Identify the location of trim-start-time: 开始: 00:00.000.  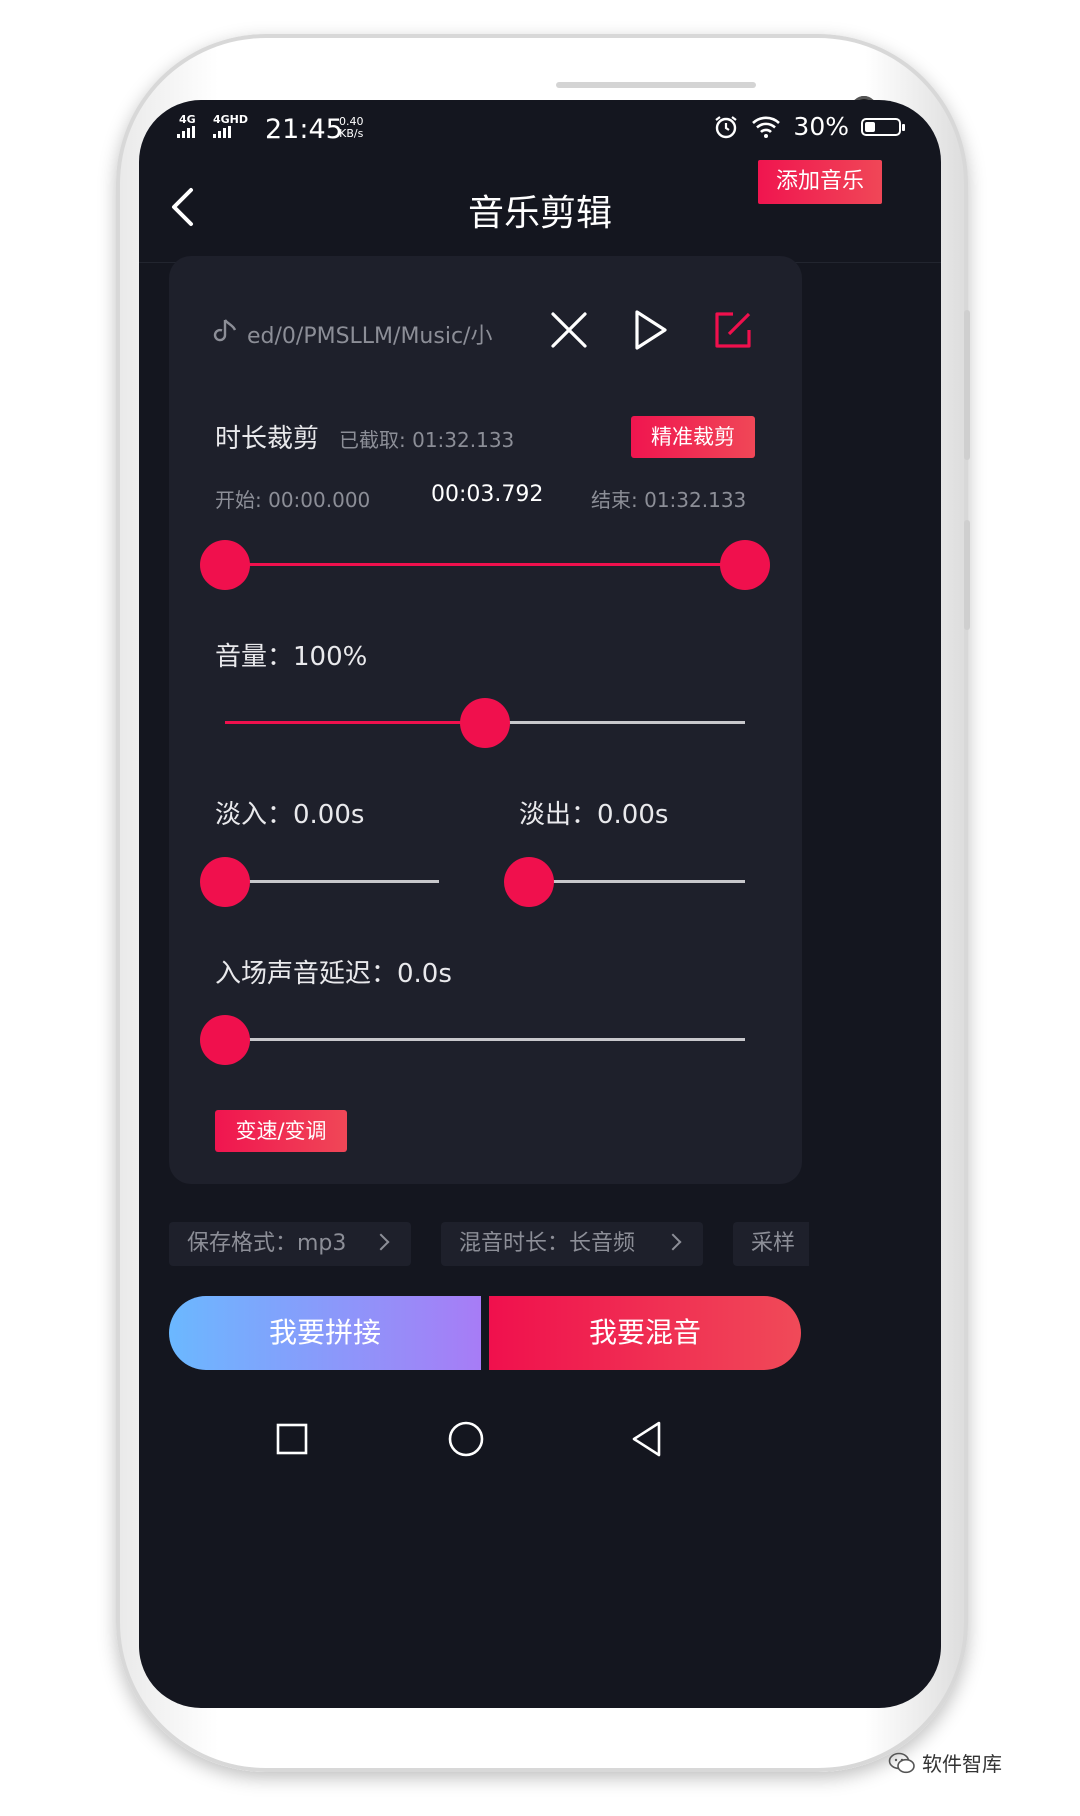
(293, 500).